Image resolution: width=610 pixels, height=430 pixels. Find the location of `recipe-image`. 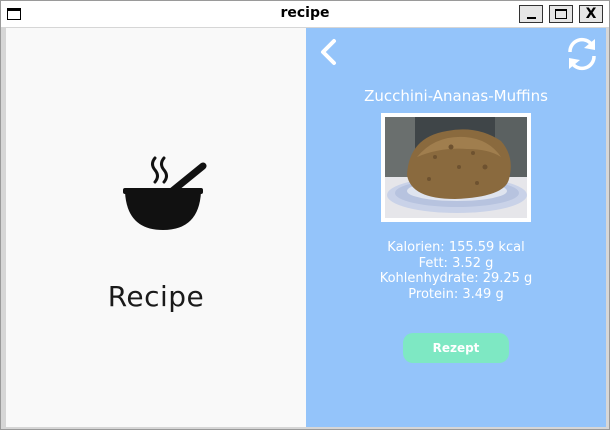

recipe-image is located at coordinates (456, 167).